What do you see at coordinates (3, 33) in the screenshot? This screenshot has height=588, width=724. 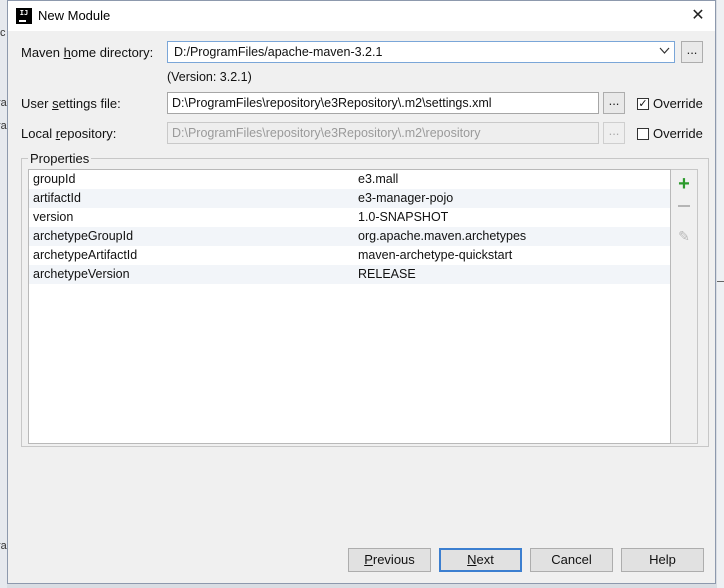 I see `background-glyph: ıc` at bounding box center [3, 33].